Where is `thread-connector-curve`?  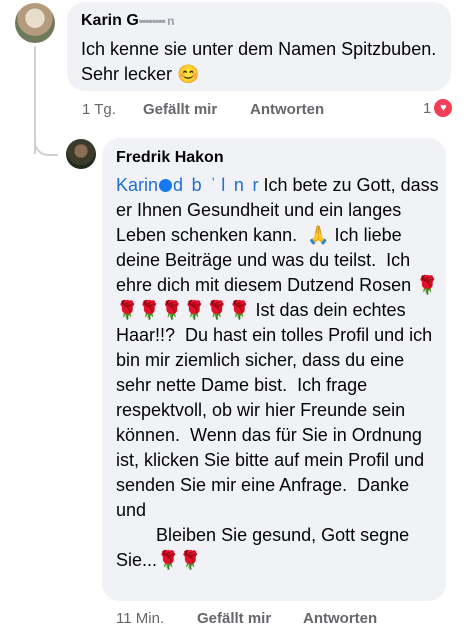
thread-connector-curve is located at coordinates (46, 143).